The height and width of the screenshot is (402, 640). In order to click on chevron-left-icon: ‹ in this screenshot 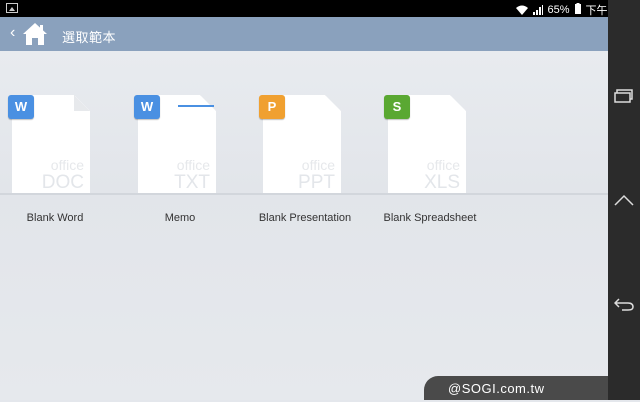, I will do `click(12, 33)`.